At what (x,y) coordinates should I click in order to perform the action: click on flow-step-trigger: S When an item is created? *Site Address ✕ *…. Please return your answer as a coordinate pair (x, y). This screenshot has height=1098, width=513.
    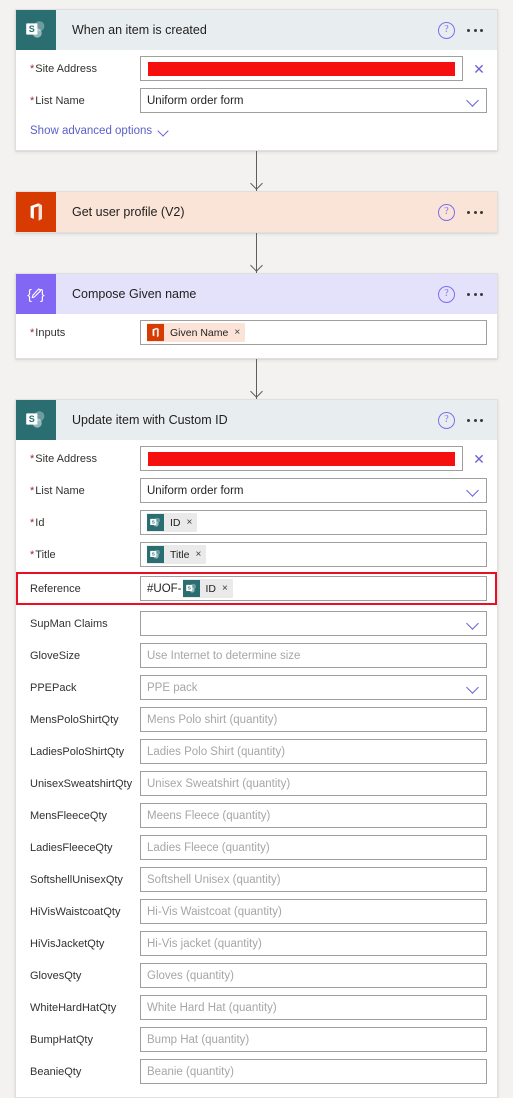
    Looking at the image, I should click on (256, 80).